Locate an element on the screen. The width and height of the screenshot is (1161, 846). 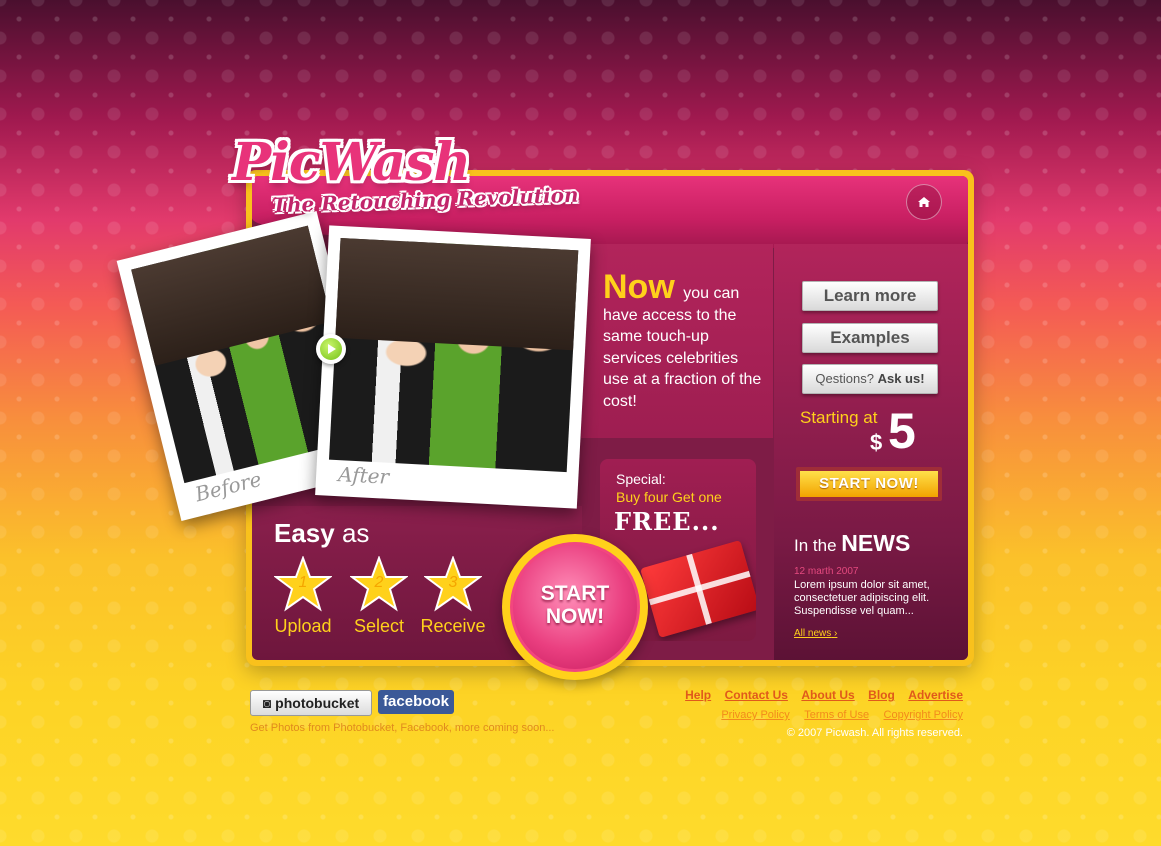
price-amount: 5 is located at coordinates (902, 431).